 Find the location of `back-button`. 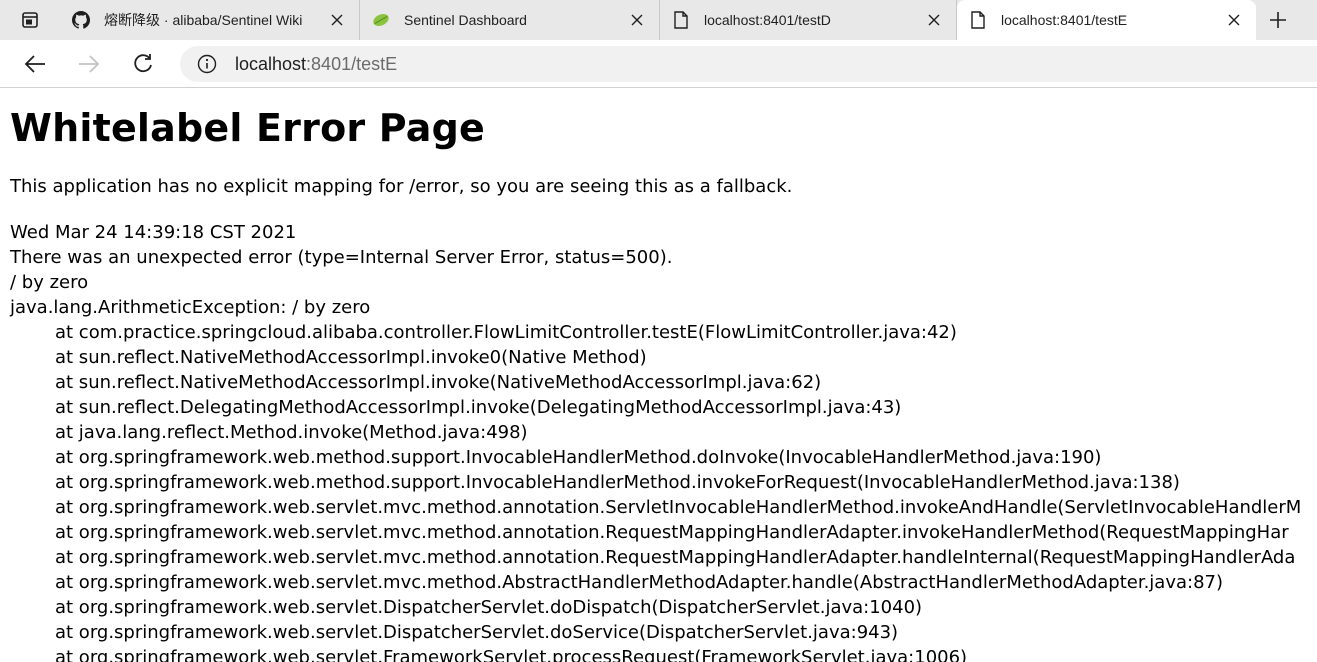

back-button is located at coordinates (35, 64).